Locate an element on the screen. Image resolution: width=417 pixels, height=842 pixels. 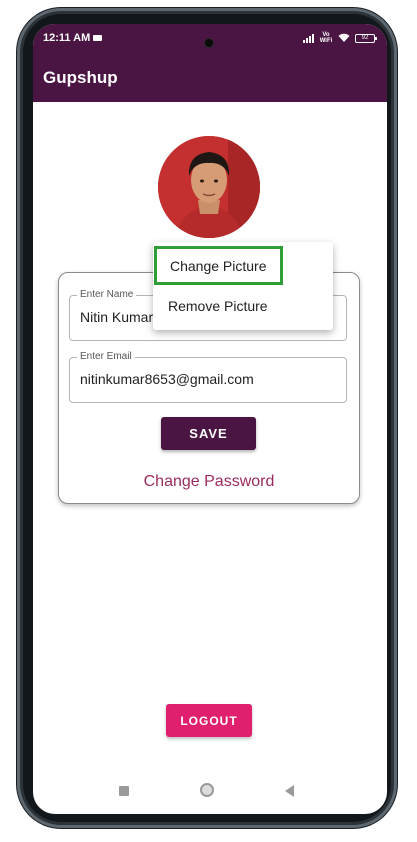
system-nav-bar is located at coordinates (210, 791).